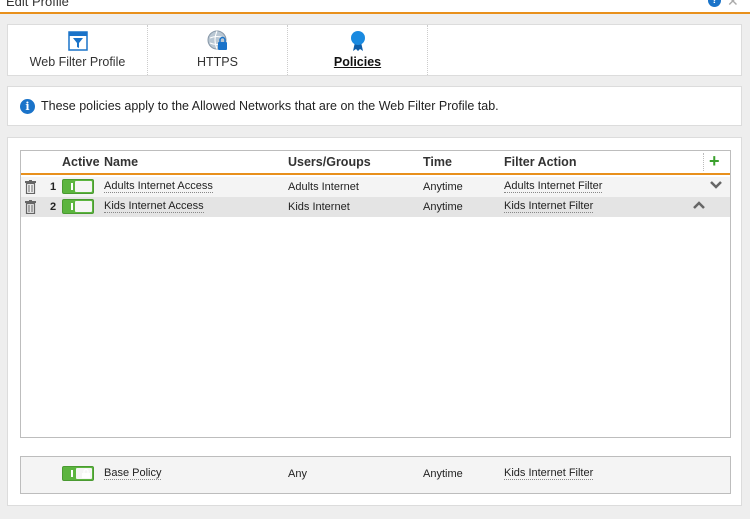 This screenshot has width=750, height=519. What do you see at coordinates (27, 106) in the screenshot?
I see `info-icon: i` at bounding box center [27, 106].